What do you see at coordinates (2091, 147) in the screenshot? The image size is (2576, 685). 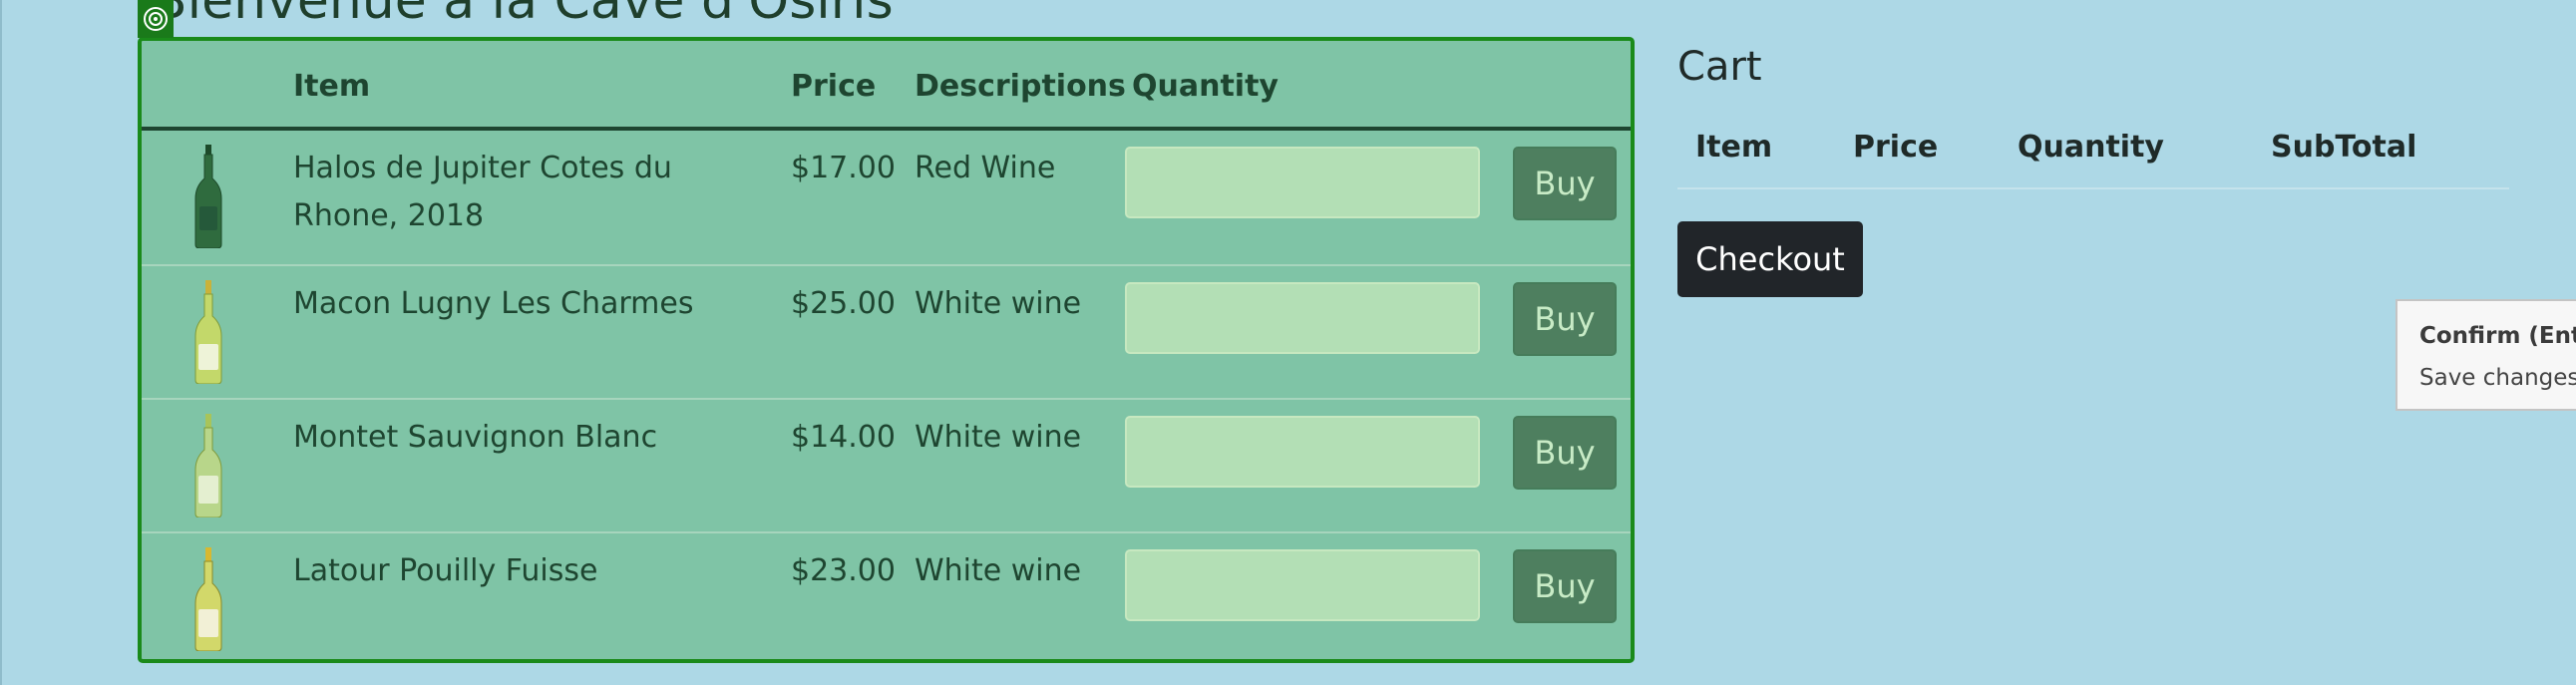 I see `cart-header-quantity: Quantity` at bounding box center [2091, 147].